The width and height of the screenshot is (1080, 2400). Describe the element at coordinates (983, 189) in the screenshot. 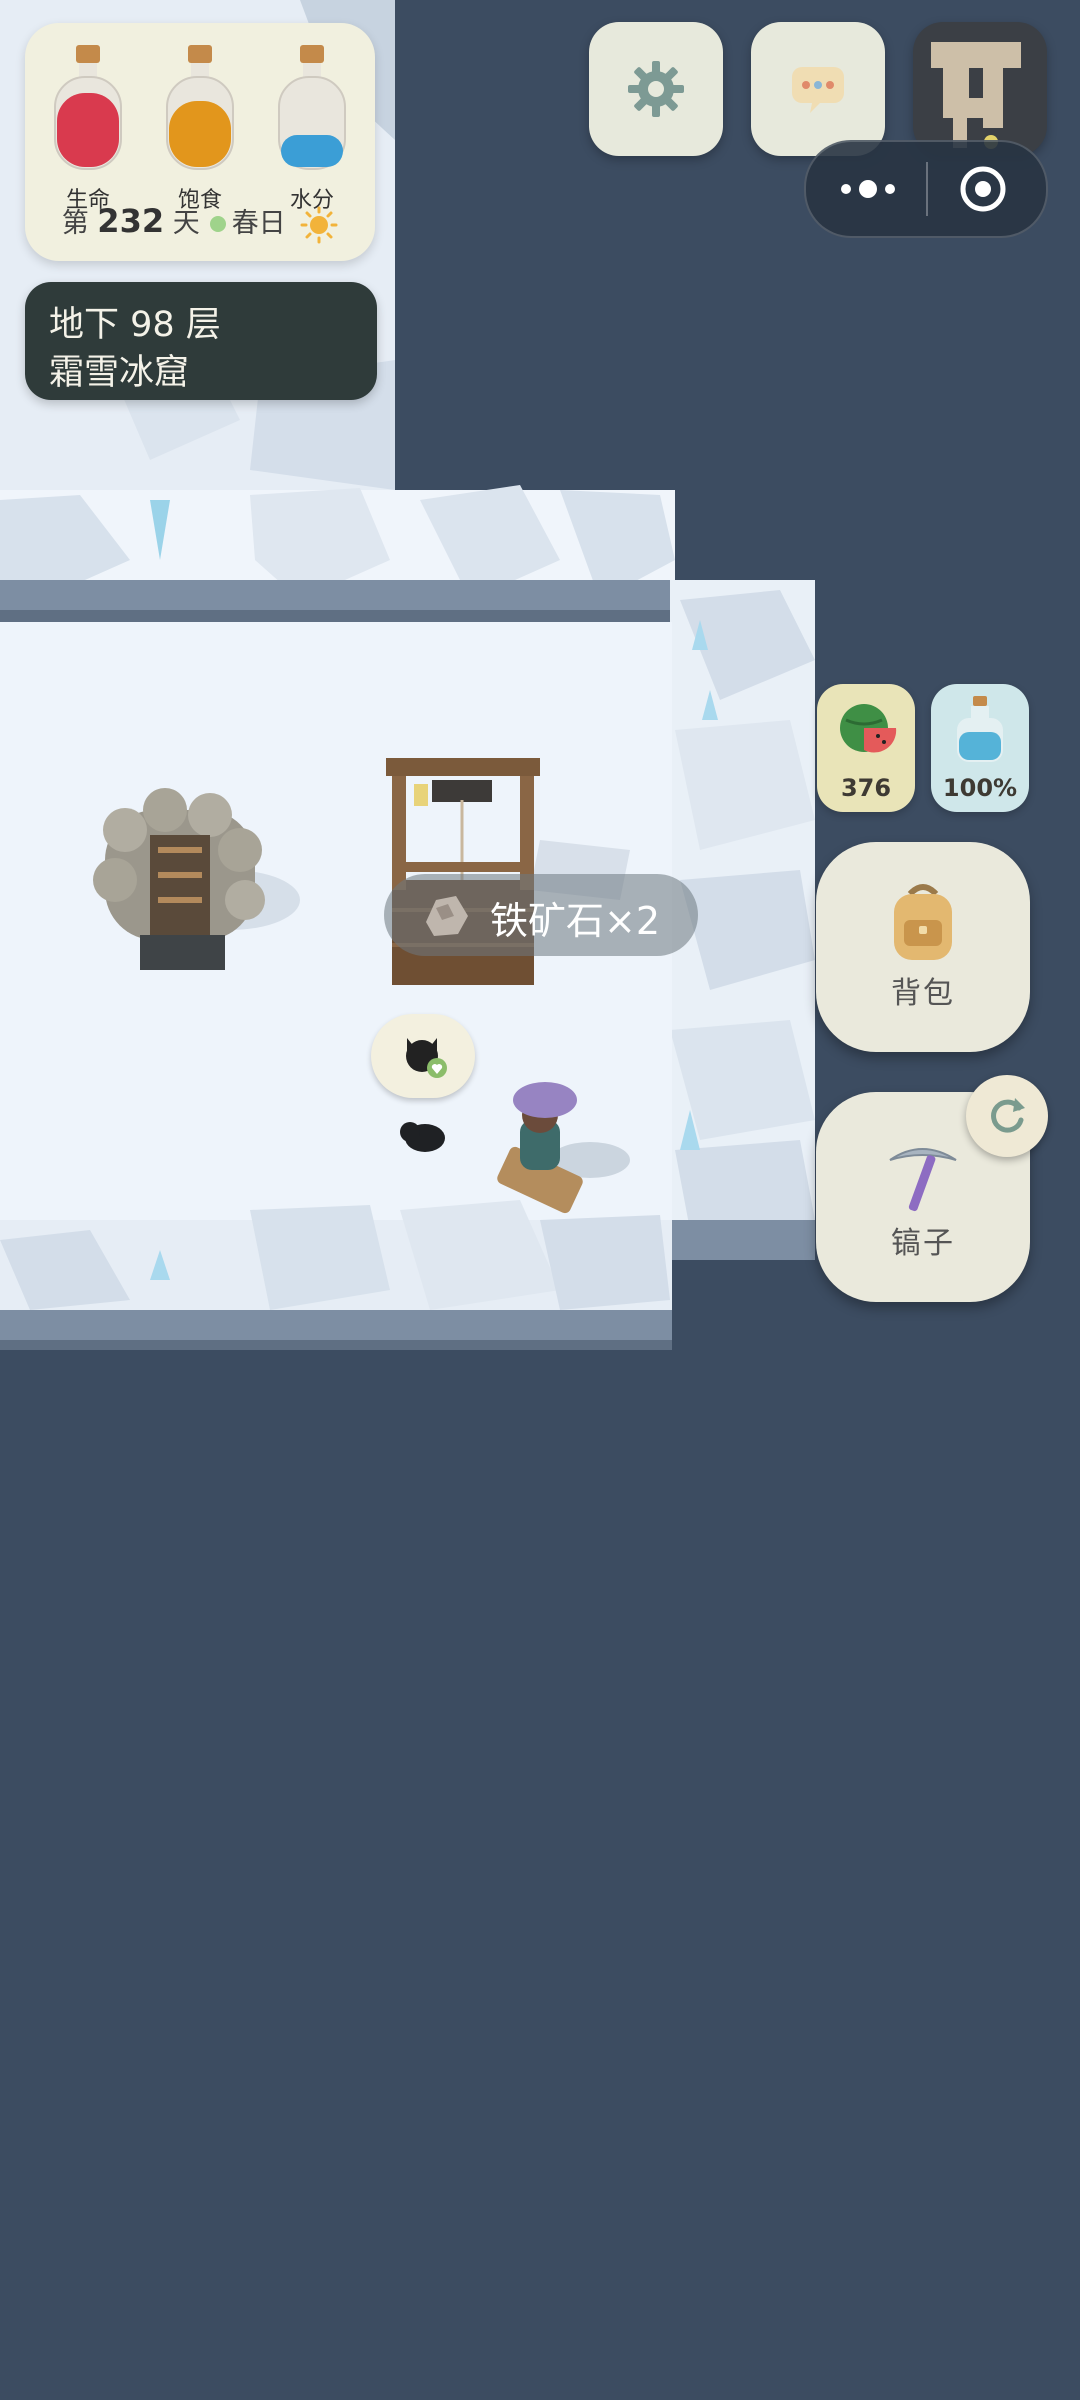

I see `target-circle-icon` at that location.